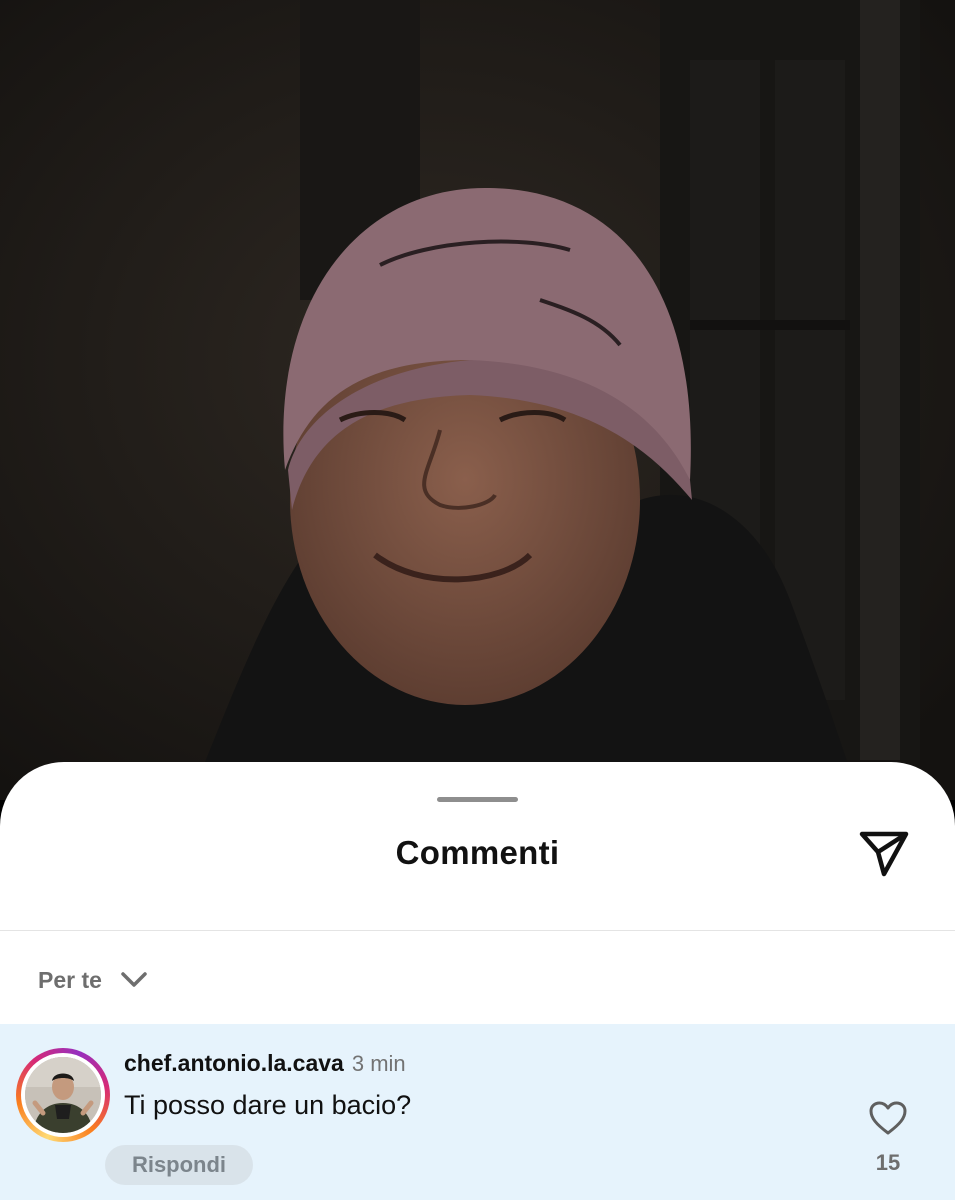 This screenshot has width=955, height=1200. What do you see at coordinates (179, 1165) in the screenshot?
I see `reply-button: Rispondi` at bounding box center [179, 1165].